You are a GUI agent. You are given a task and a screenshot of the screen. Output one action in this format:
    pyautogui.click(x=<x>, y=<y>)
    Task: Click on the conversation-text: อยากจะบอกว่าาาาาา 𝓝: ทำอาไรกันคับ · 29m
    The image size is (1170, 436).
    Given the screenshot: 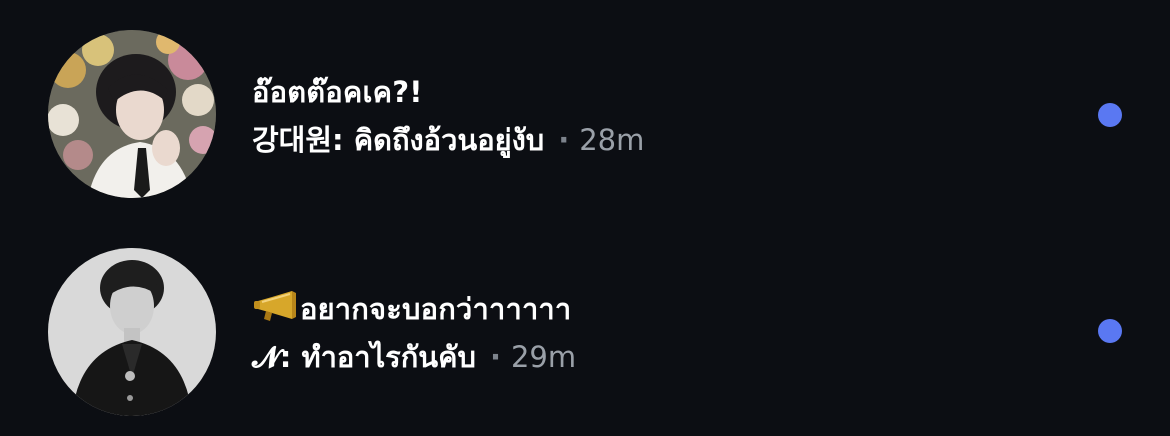 What is the action you would take?
    pyautogui.click(x=652, y=332)
    